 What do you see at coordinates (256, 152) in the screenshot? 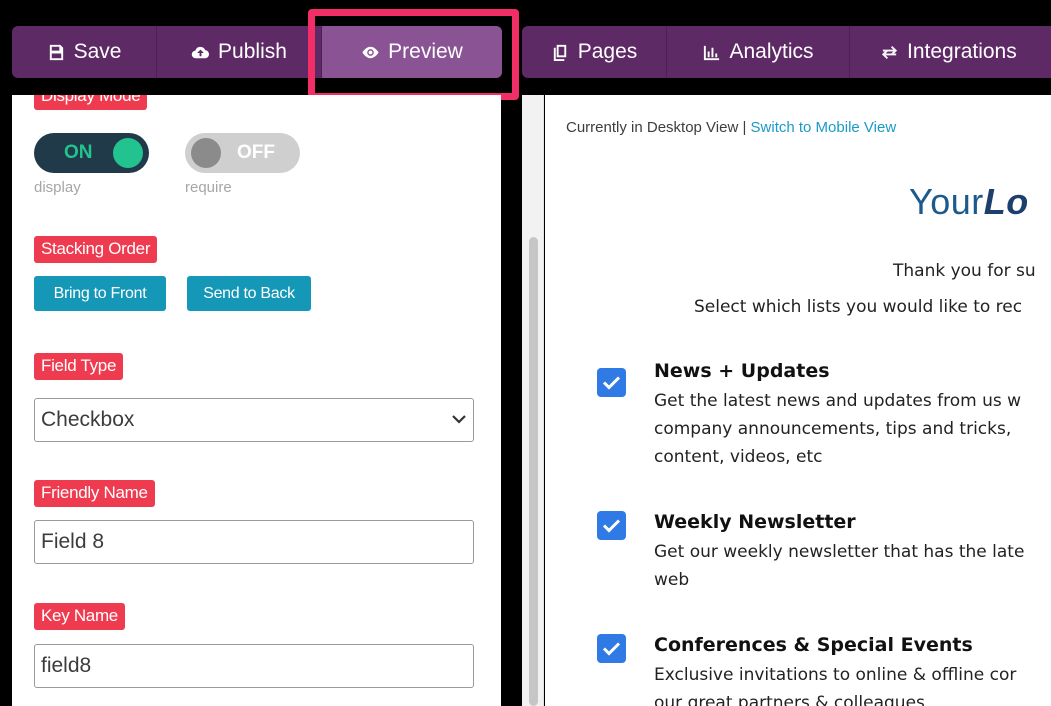
I see `require-toggle-state: OFF` at bounding box center [256, 152].